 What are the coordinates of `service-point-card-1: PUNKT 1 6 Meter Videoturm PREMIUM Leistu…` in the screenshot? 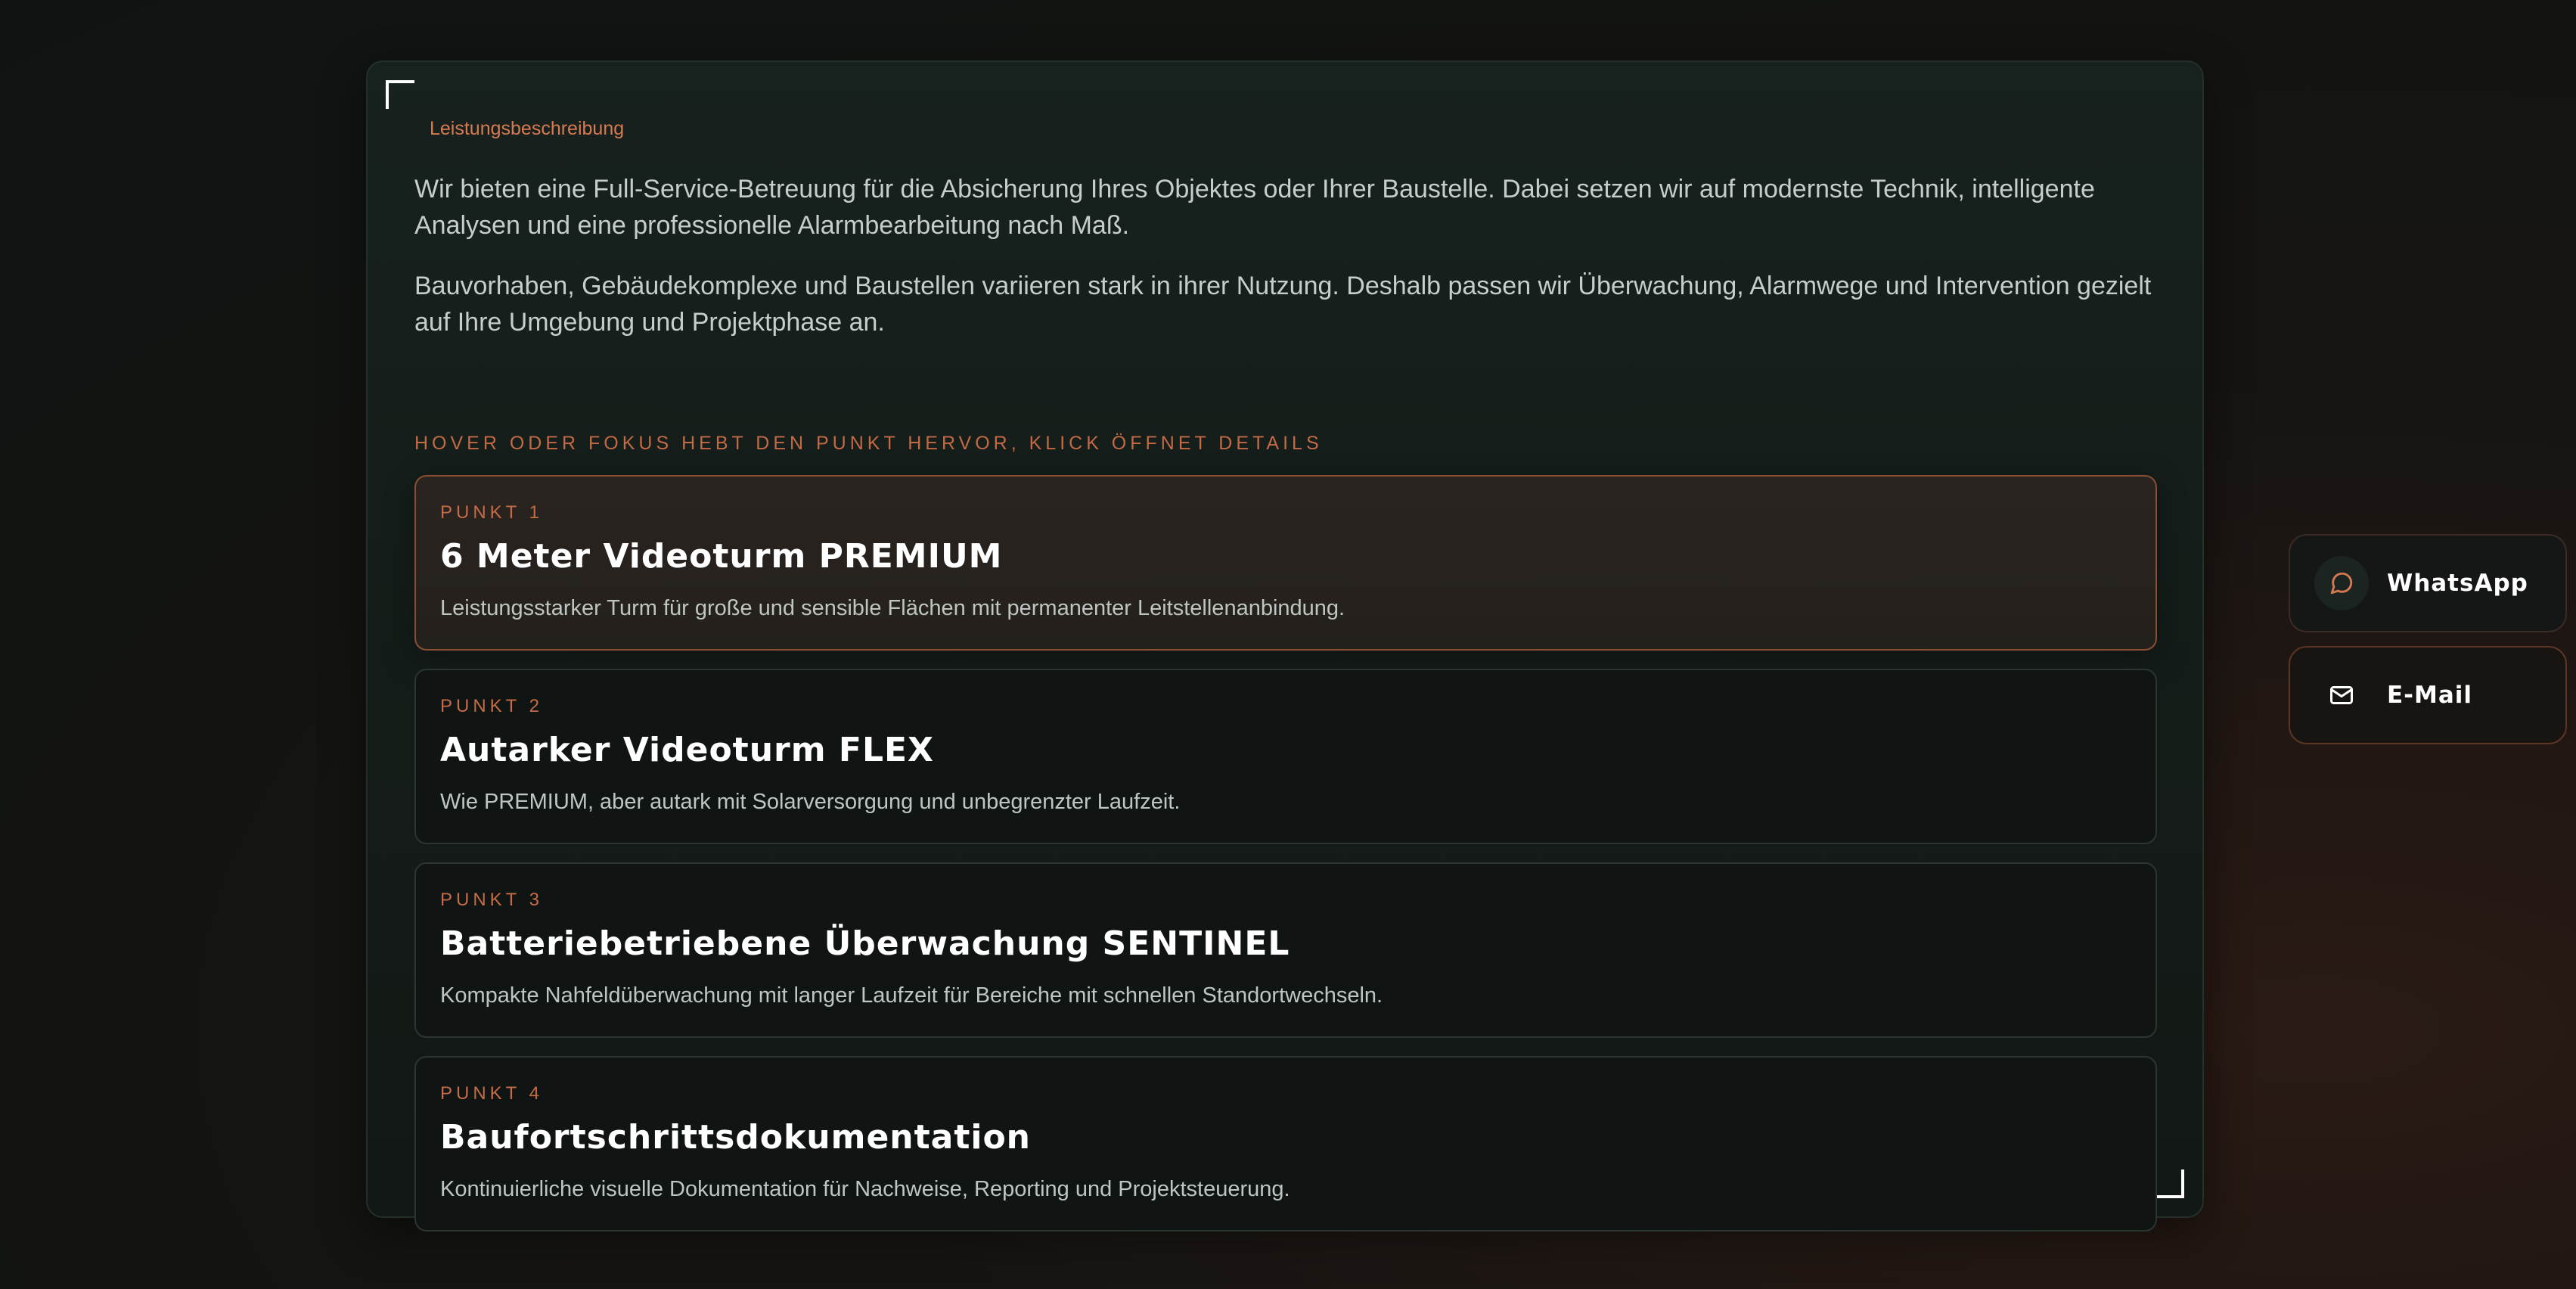 It's located at (1285, 563).